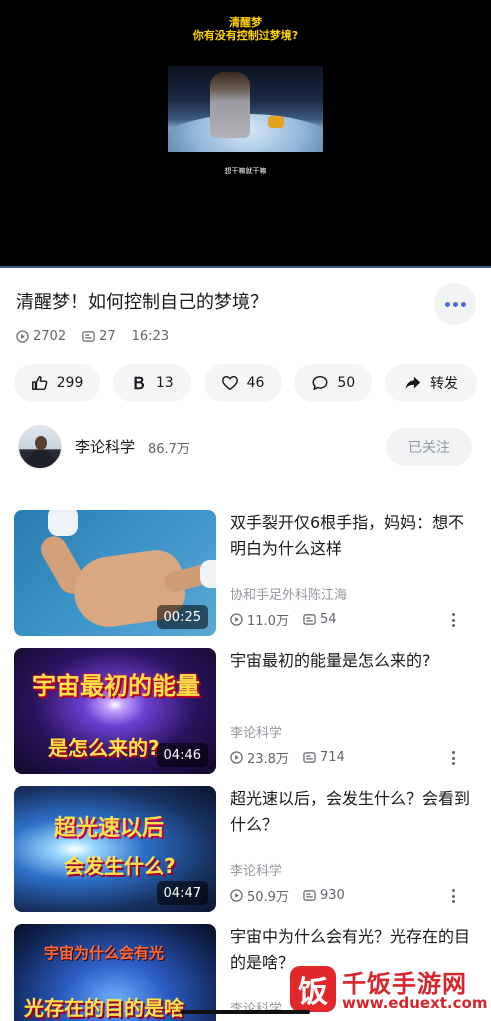 The image size is (491, 1021). I want to click on duration-badge: 04:46, so click(182, 755).